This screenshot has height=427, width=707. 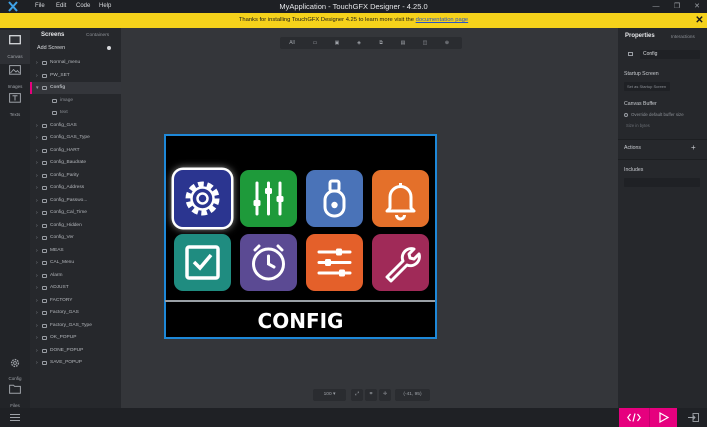 What do you see at coordinates (75, 351) in the screenshot?
I see `tree-screen-item: › DONE_POPUP` at bounding box center [75, 351].